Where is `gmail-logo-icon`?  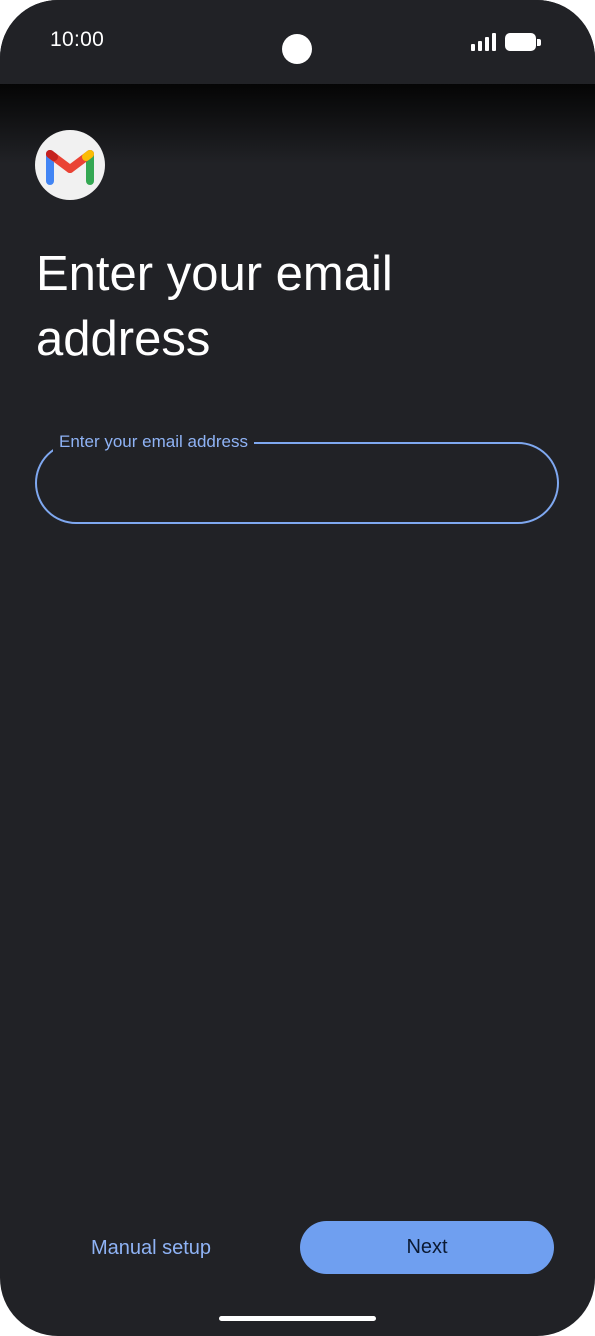
gmail-logo-icon is located at coordinates (70, 165).